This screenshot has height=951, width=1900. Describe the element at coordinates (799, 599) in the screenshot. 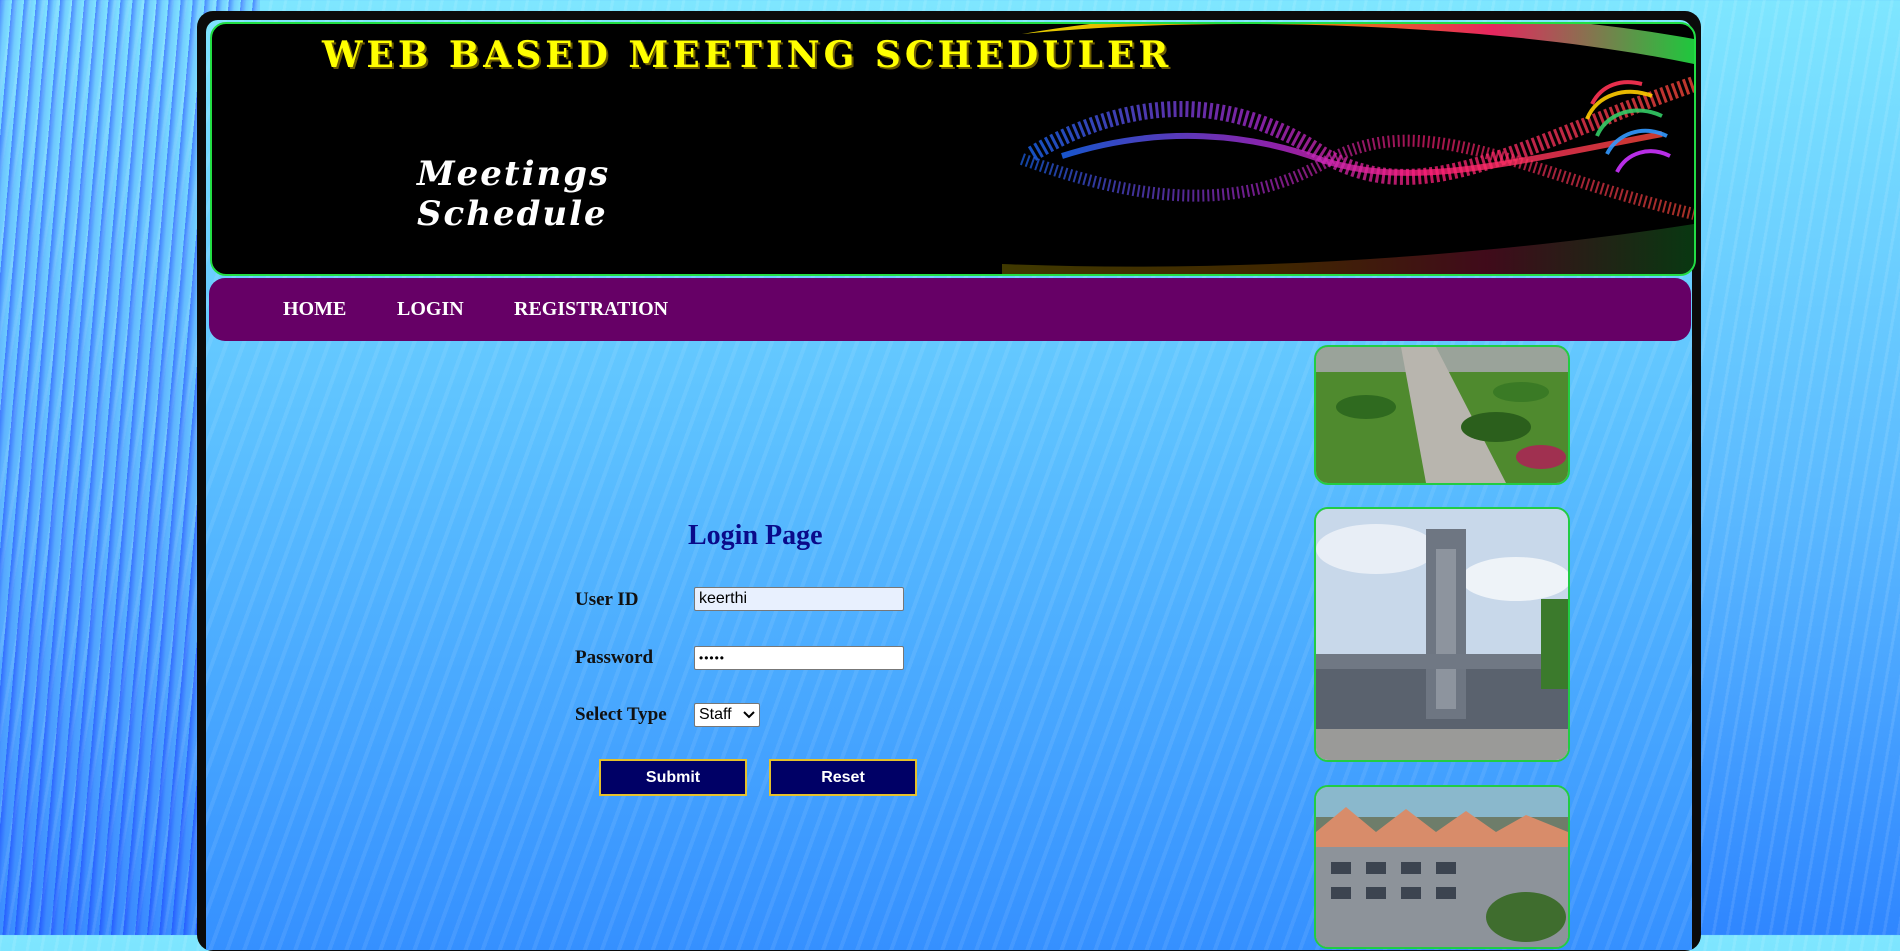

I see `user-id-input: keerthi` at that location.